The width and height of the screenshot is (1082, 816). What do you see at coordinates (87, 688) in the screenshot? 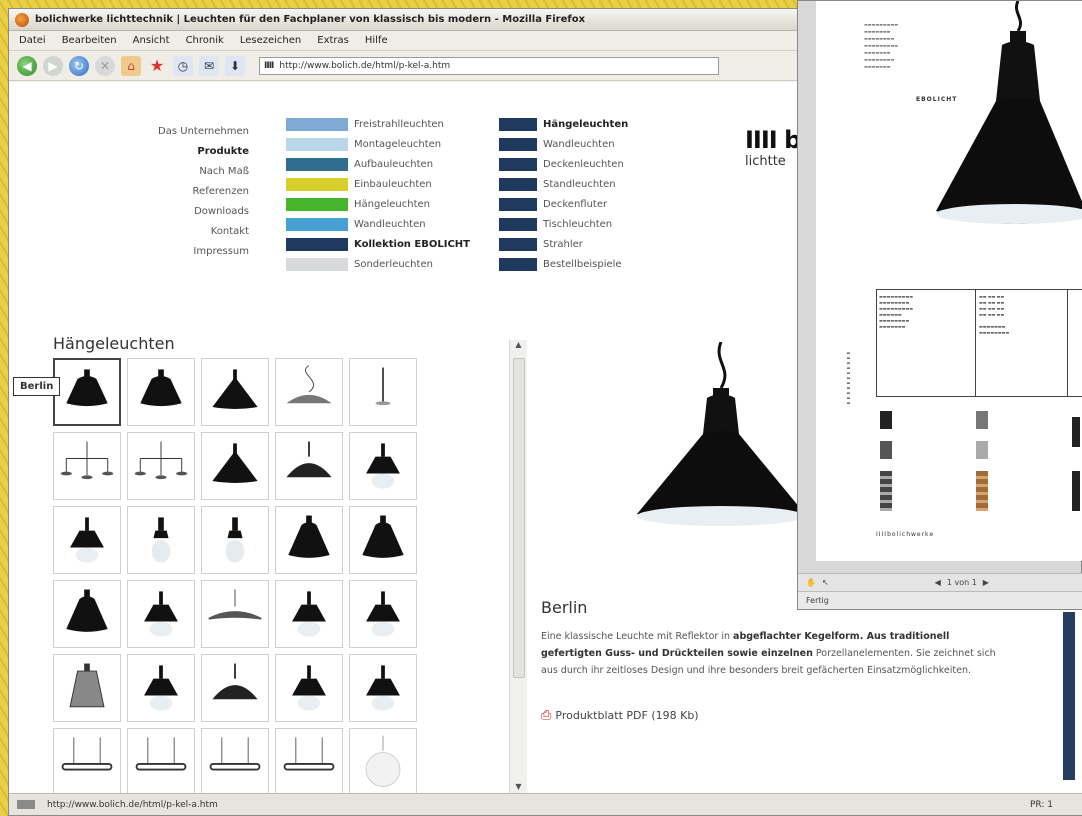
I see `product-thumb-cage` at bounding box center [87, 688].